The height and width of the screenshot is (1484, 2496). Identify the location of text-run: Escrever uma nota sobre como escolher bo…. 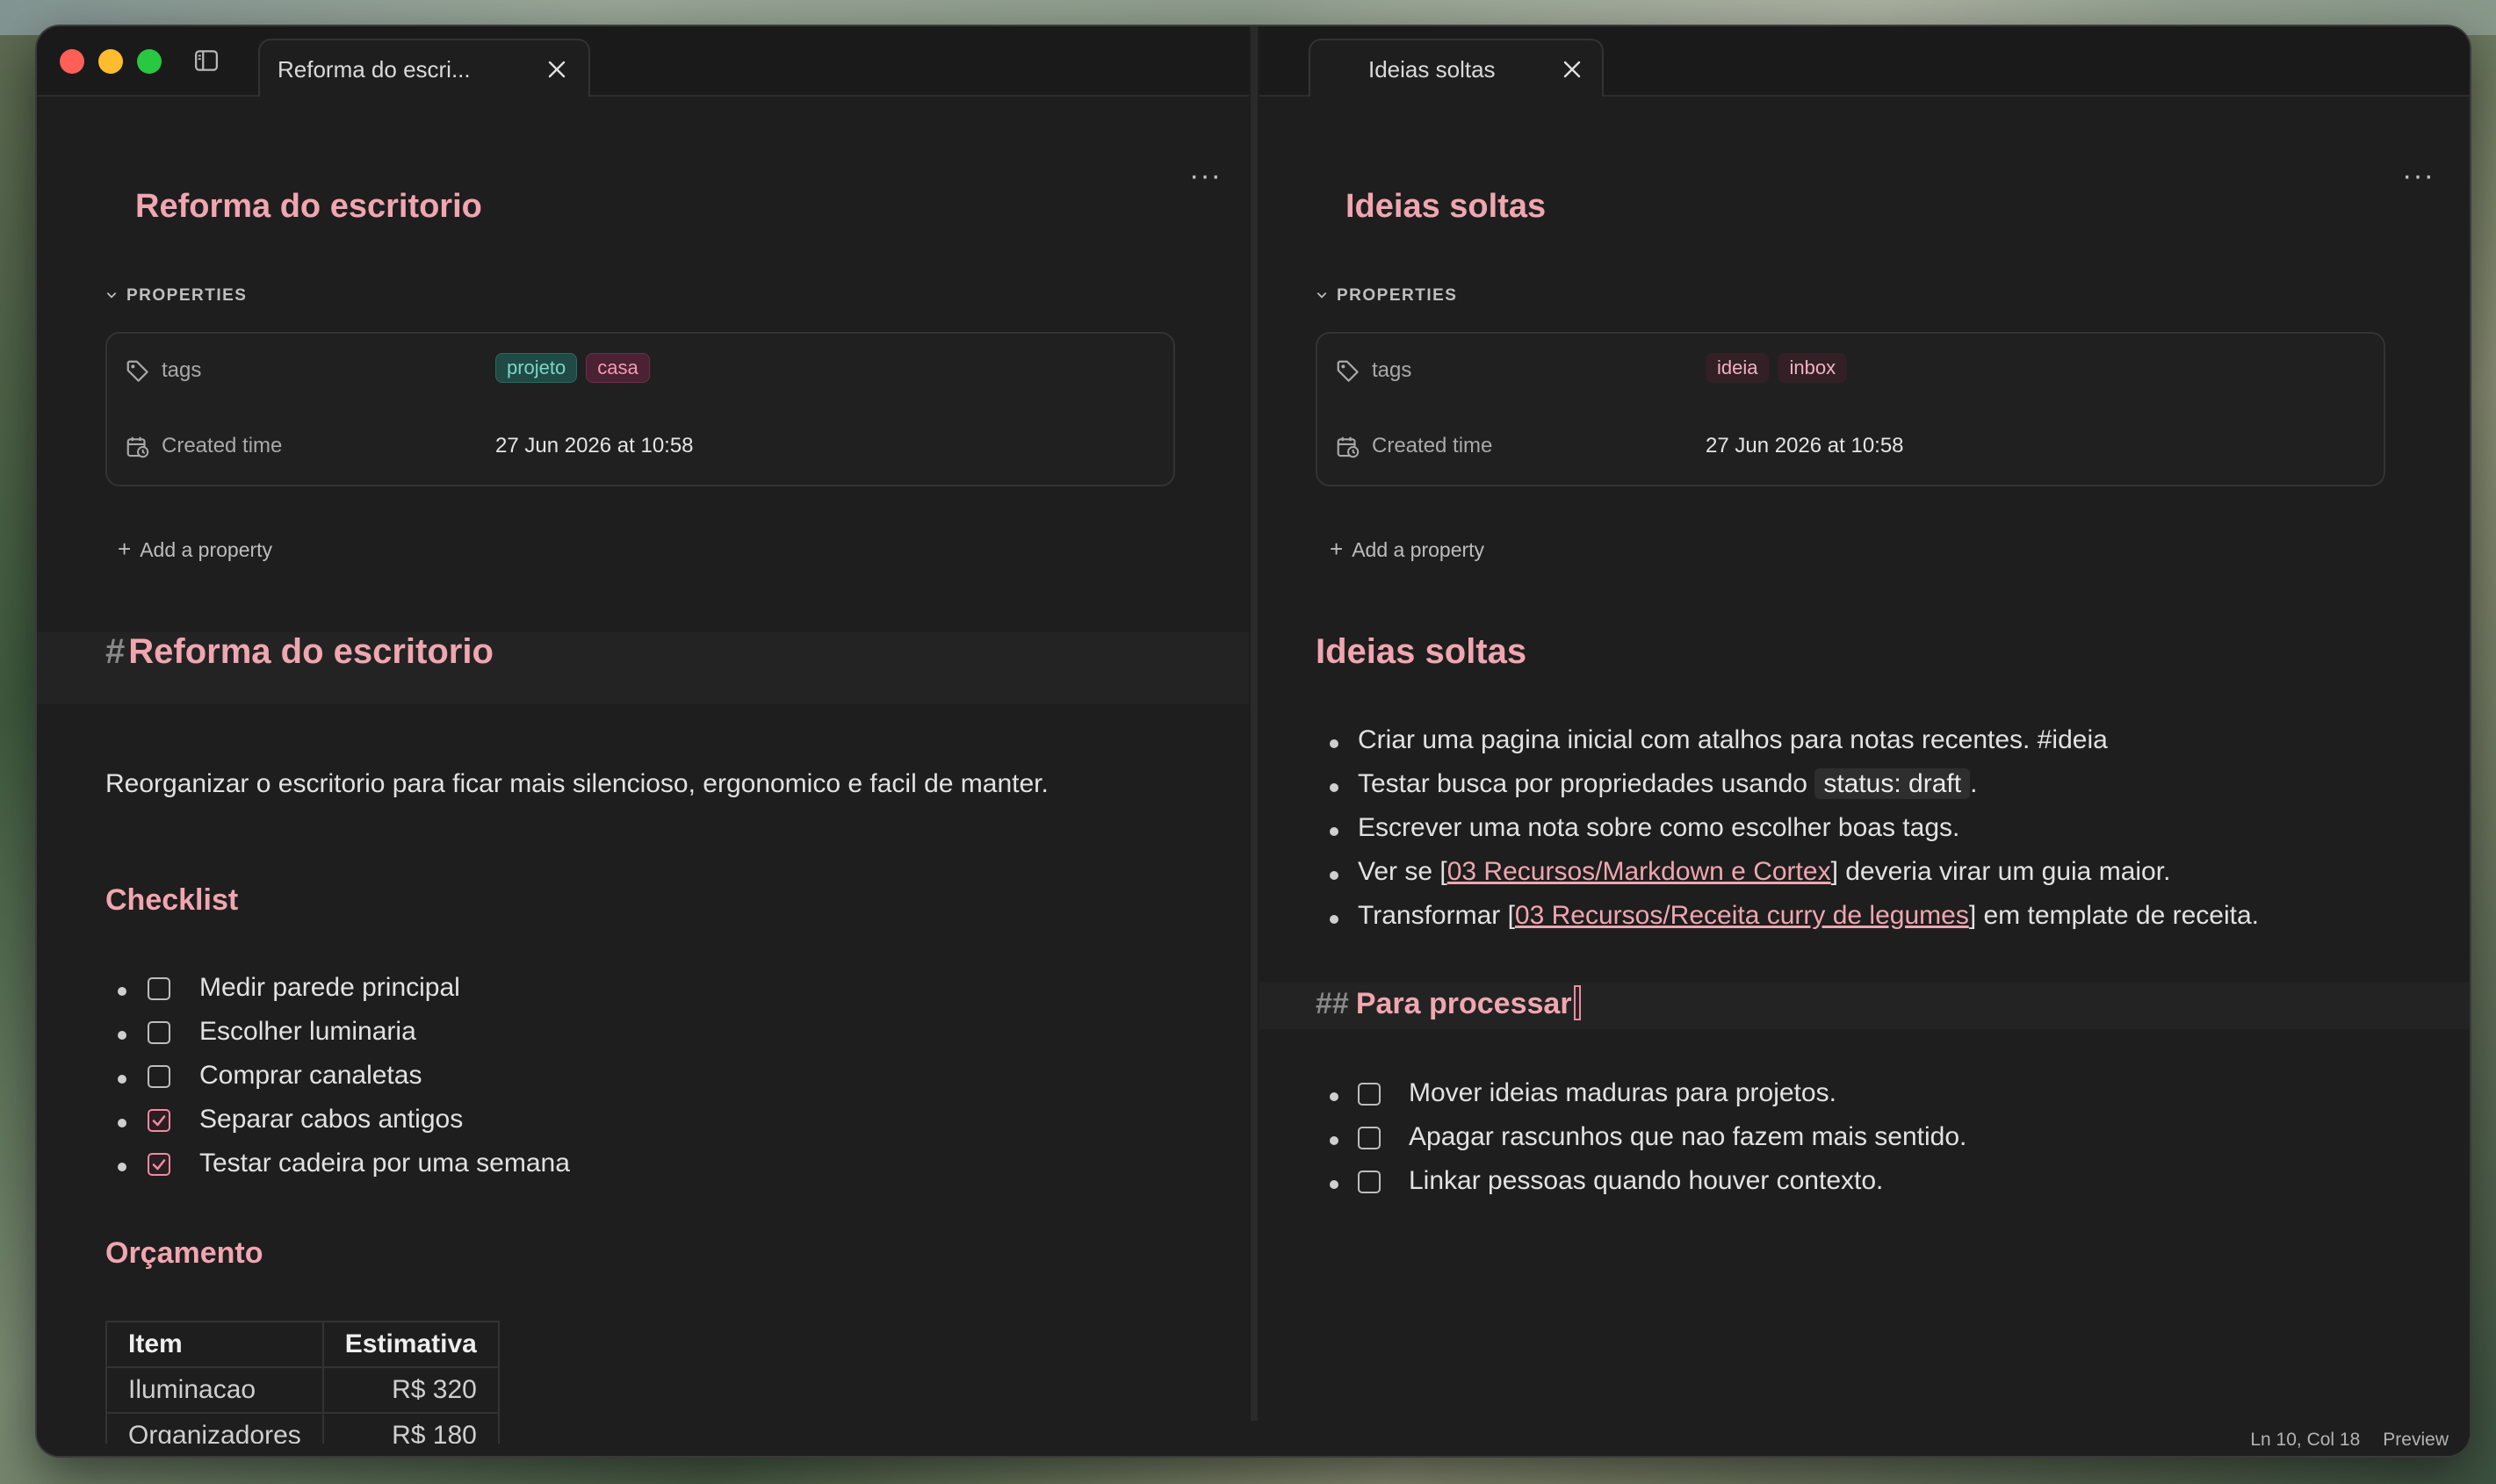
(1659, 827).